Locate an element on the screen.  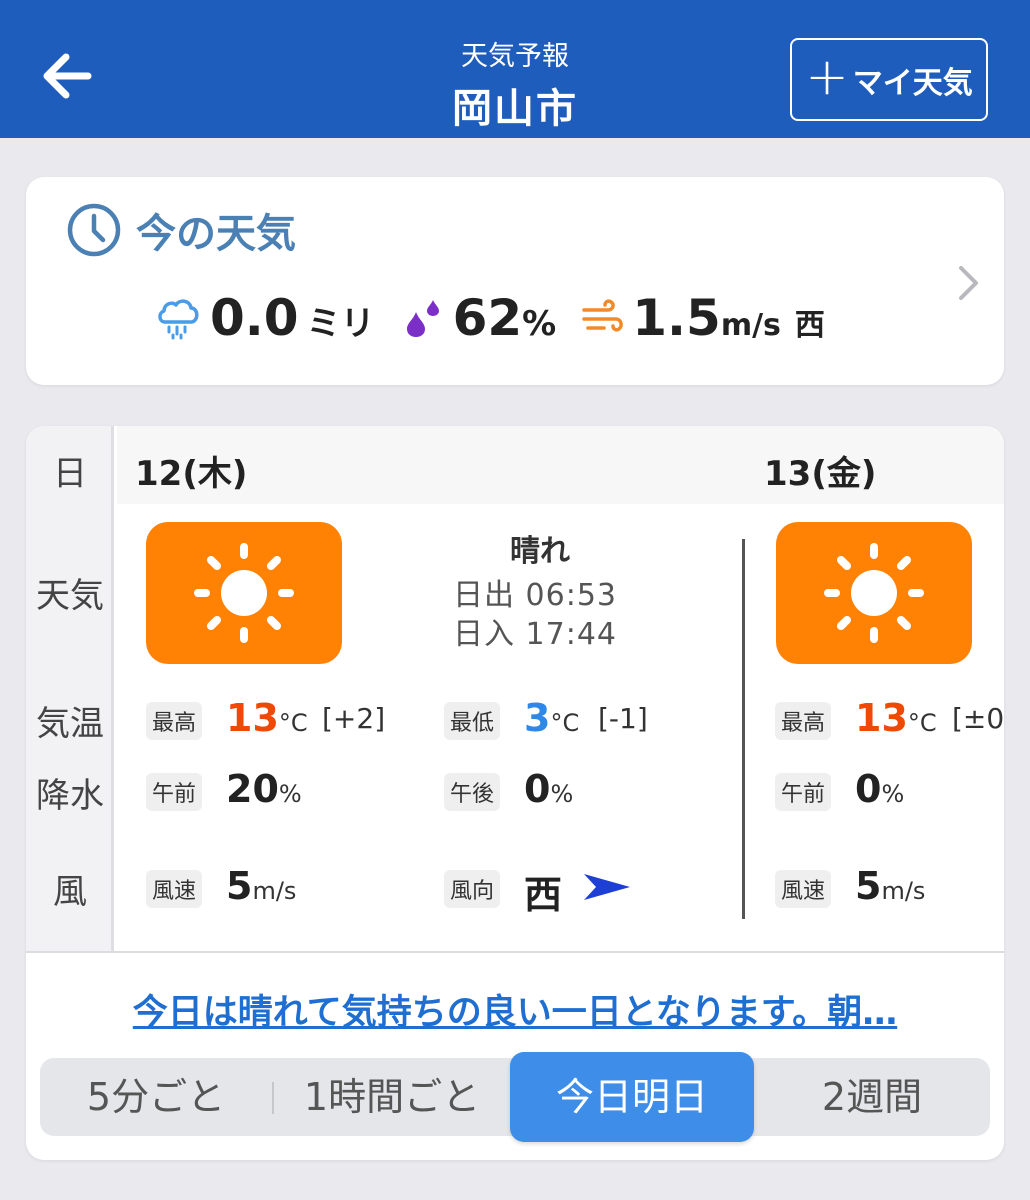
max-temp-diff: [+2] is located at coordinates (354, 718).